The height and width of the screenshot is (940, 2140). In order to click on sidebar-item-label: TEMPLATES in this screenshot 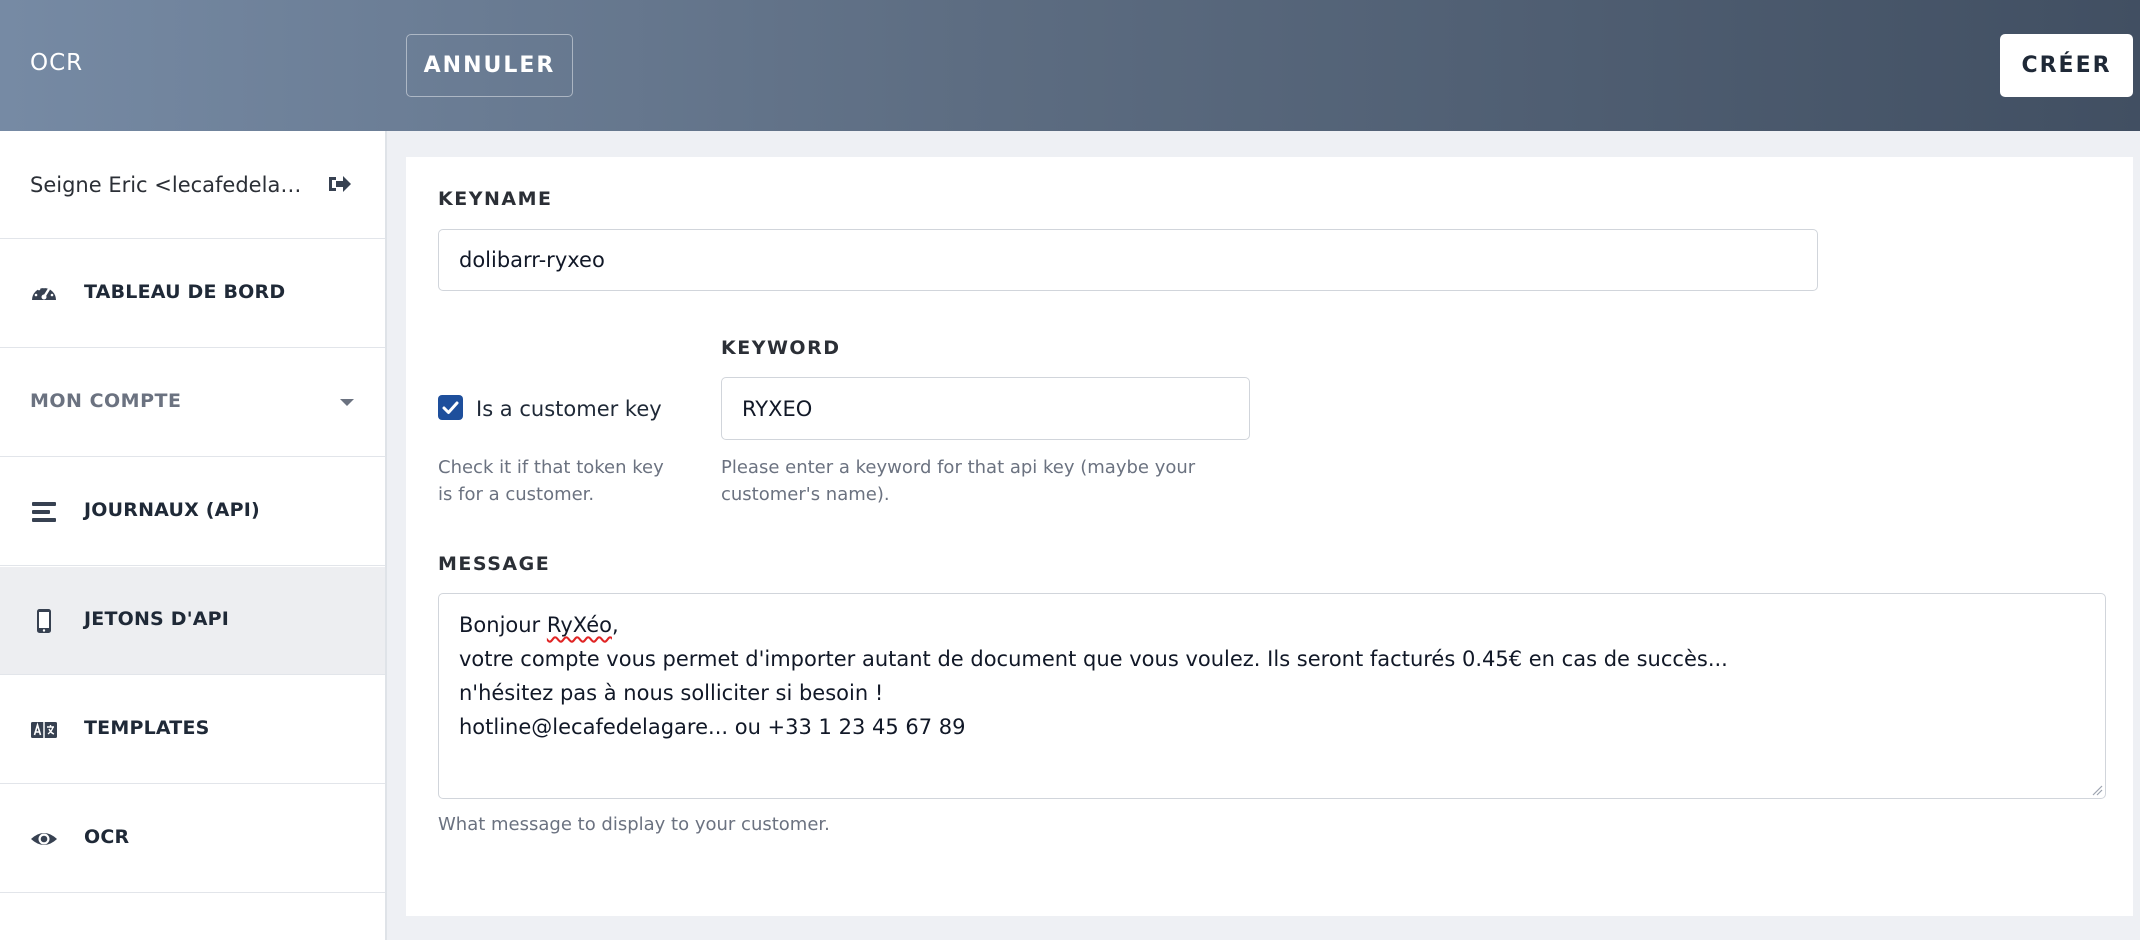, I will do `click(147, 728)`.